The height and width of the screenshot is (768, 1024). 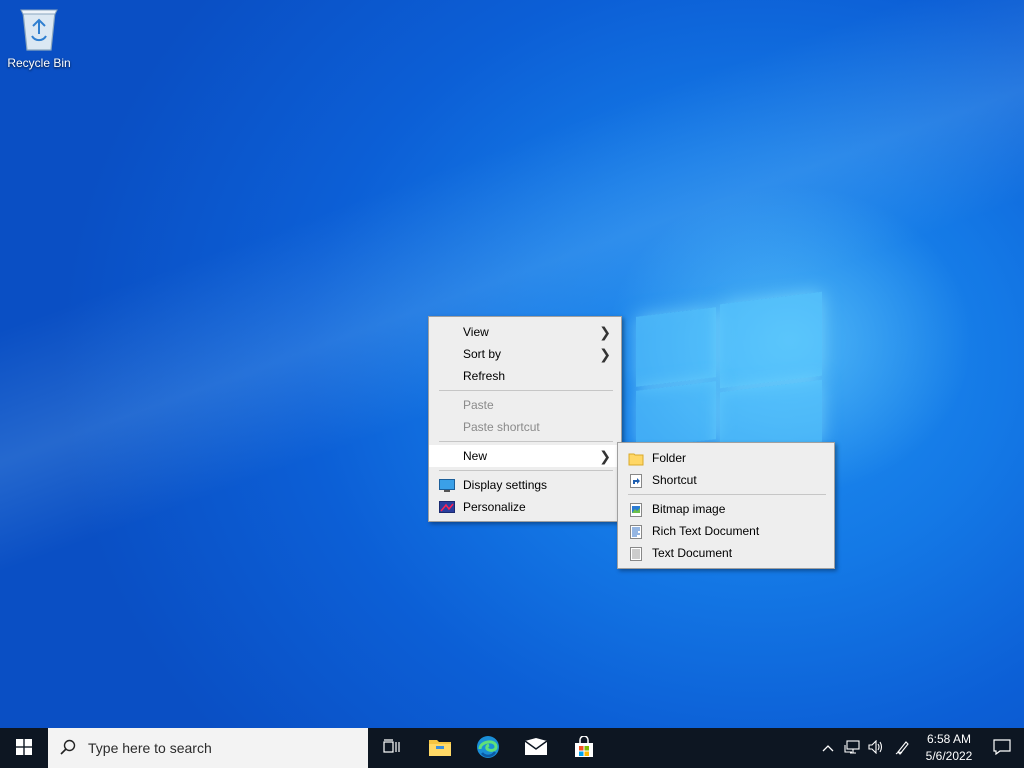 What do you see at coordinates (726, 458) in the screenshot?
I see `menu-item-folder: Folder` at bounding box center [726, 458].